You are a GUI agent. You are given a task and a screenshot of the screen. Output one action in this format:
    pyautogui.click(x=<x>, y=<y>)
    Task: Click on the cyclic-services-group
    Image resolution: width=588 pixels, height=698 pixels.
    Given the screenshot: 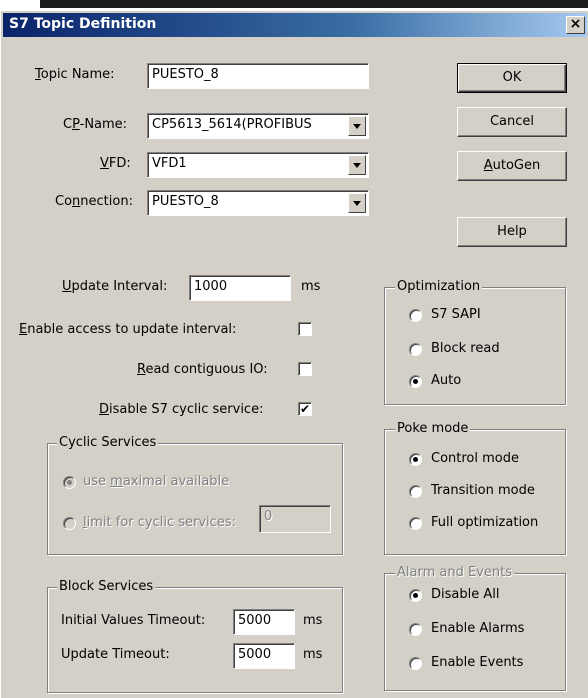 What is the action you would take?
    pyautogui.click(x=195, y=499)
    